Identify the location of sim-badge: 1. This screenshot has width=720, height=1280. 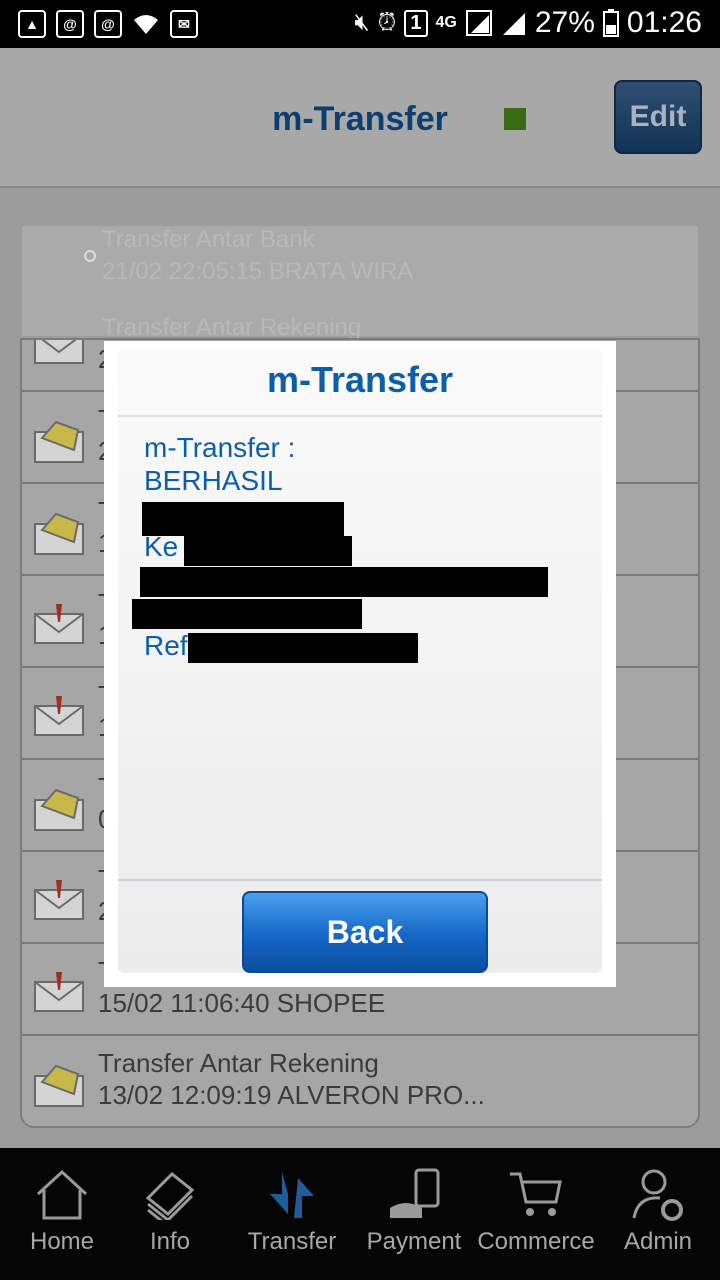
(416, 23).